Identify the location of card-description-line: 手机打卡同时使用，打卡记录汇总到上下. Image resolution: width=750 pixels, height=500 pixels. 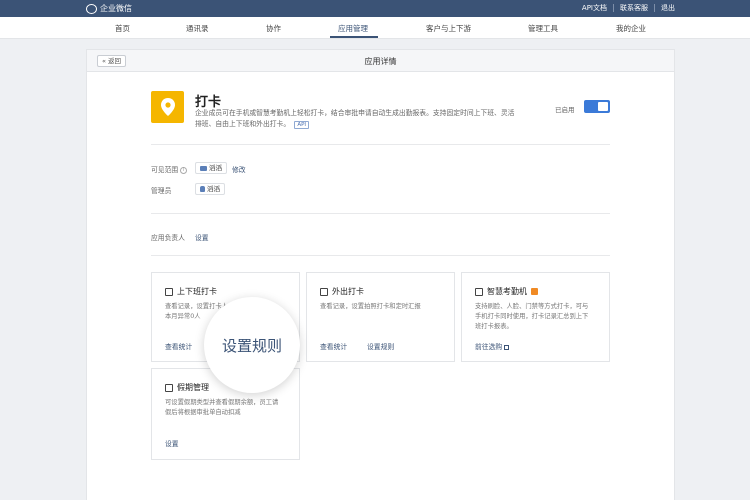
(532, 316).